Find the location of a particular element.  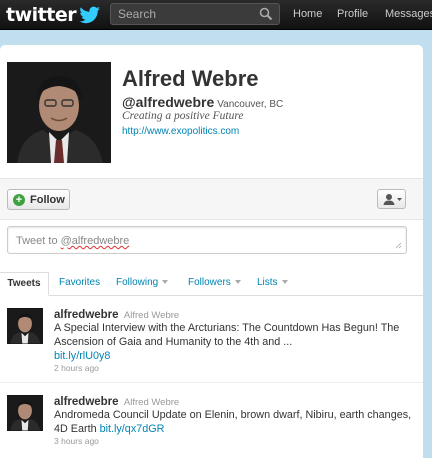

tweet-to-placeholder: Tweet to @alfredwebre is located at coordinates (72, 241).